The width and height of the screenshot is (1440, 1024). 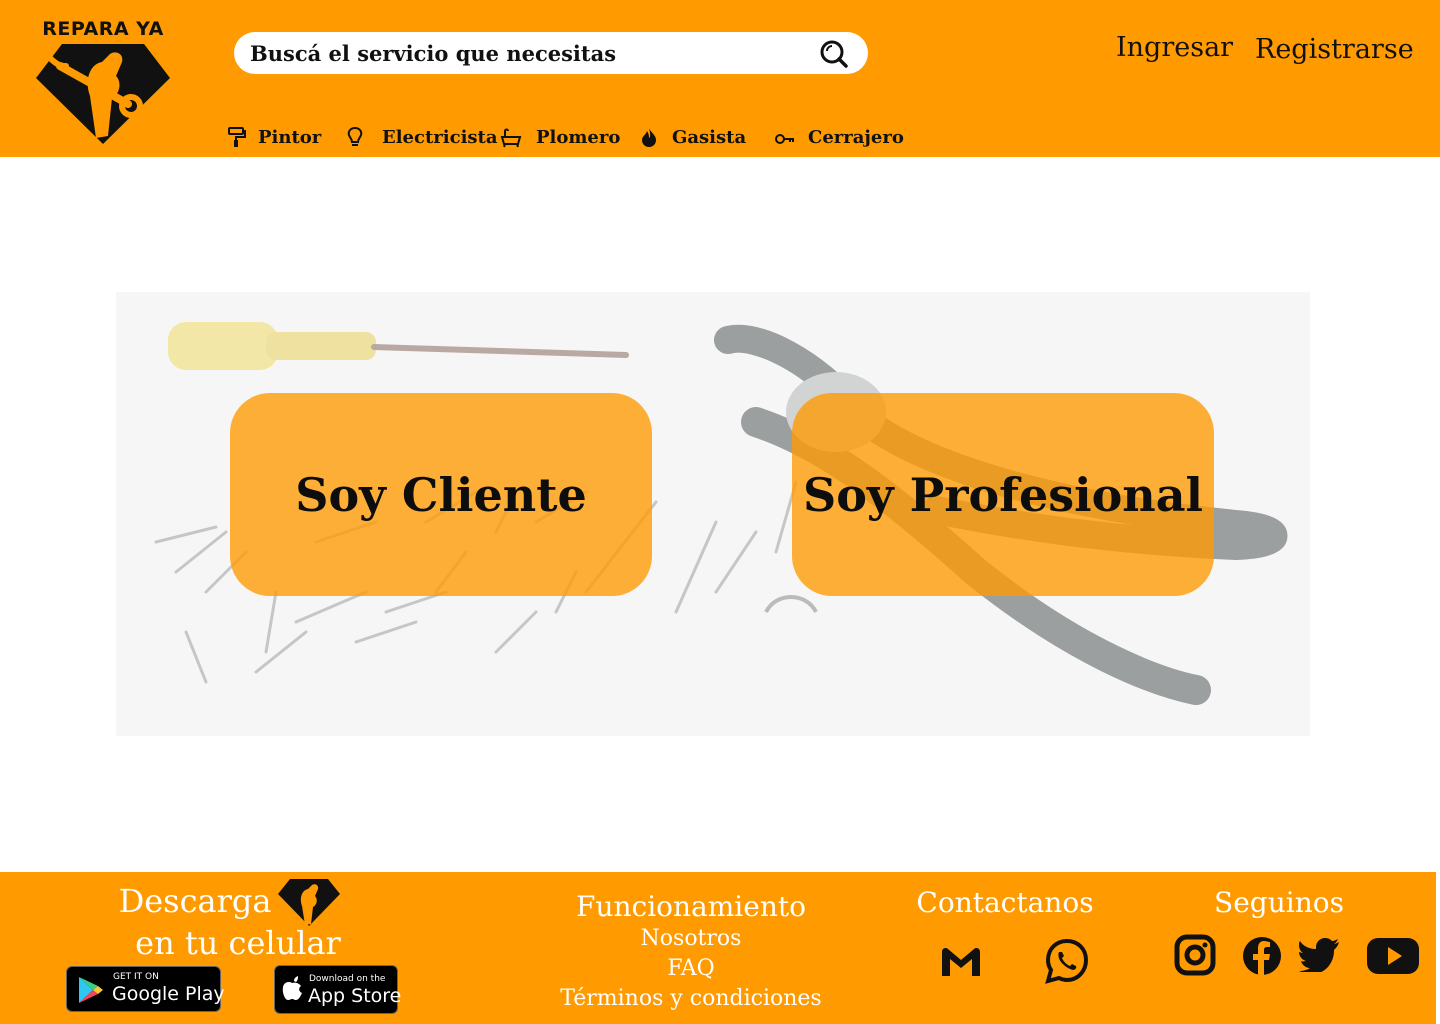 I want to click on lightbulb-icon, so click(x=355, y=136).